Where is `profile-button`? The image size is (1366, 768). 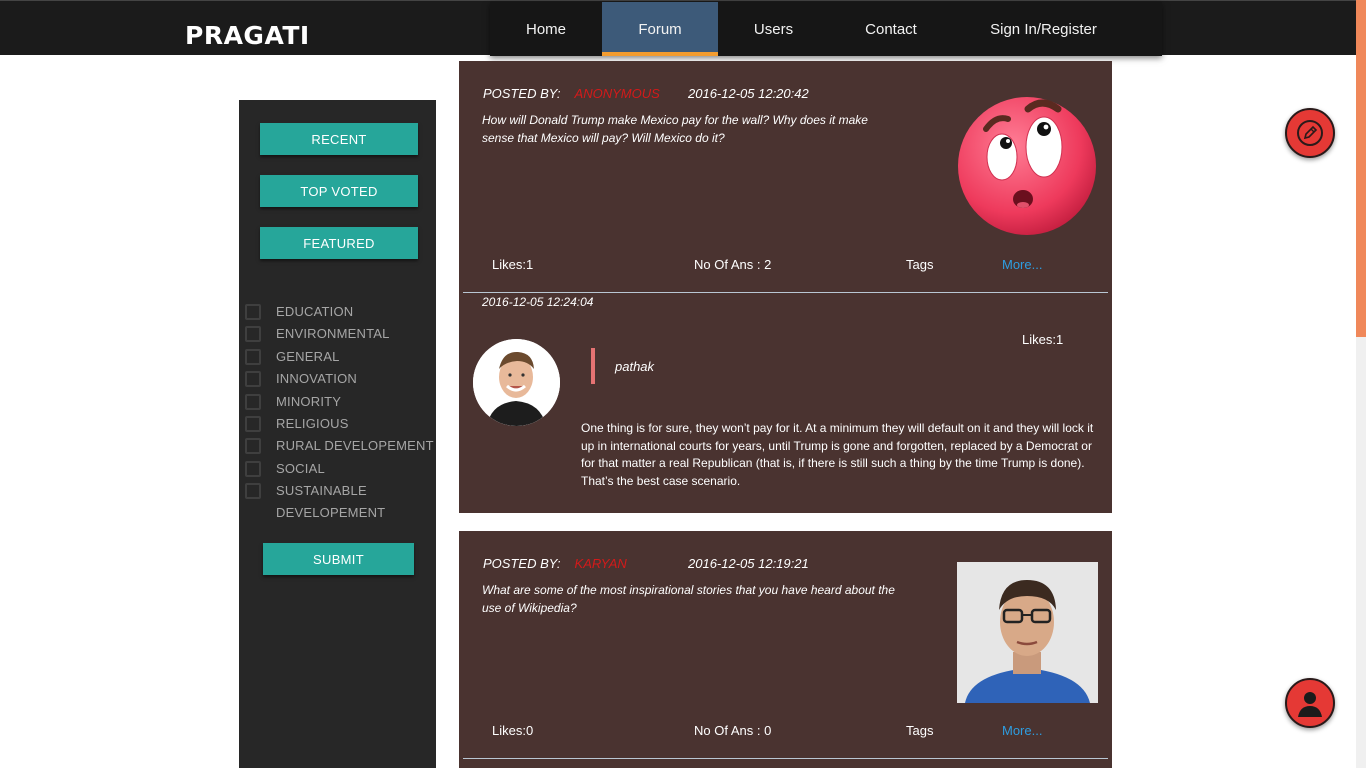 profile-button is located at coordinates (1310, 703).